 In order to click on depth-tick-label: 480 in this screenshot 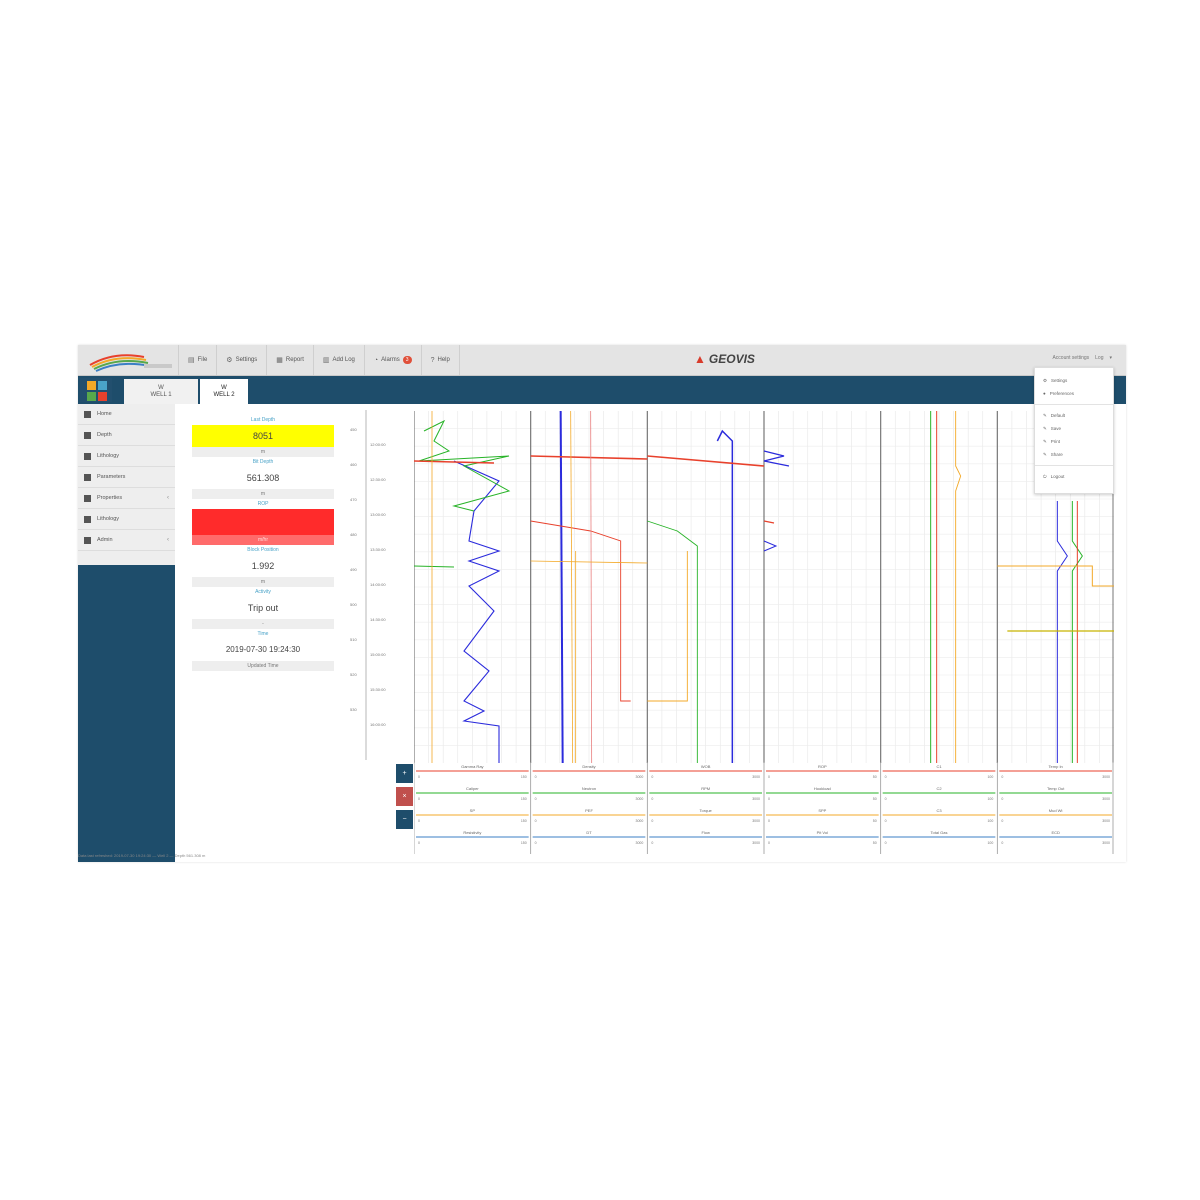, I will do `click(353, 534)`.